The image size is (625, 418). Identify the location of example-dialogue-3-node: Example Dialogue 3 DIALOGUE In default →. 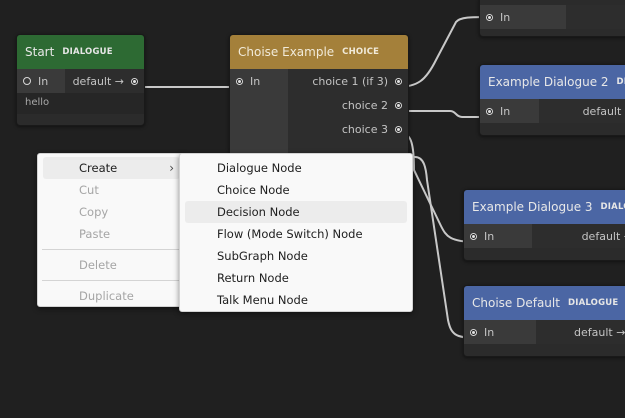
(544, 225).